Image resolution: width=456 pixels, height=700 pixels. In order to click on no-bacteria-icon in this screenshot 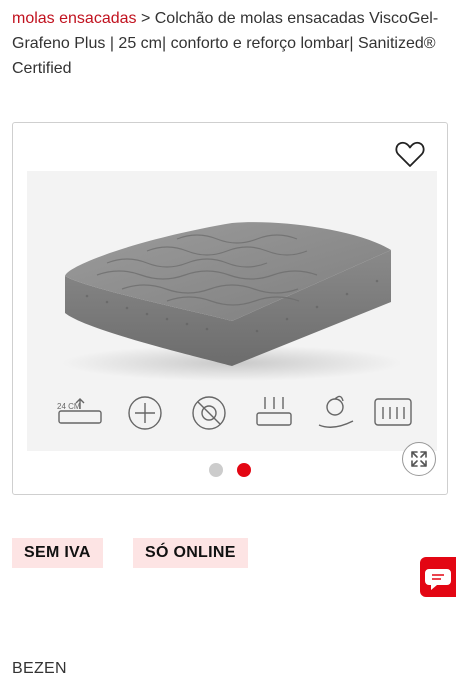, I will do `click(209, 413)`.